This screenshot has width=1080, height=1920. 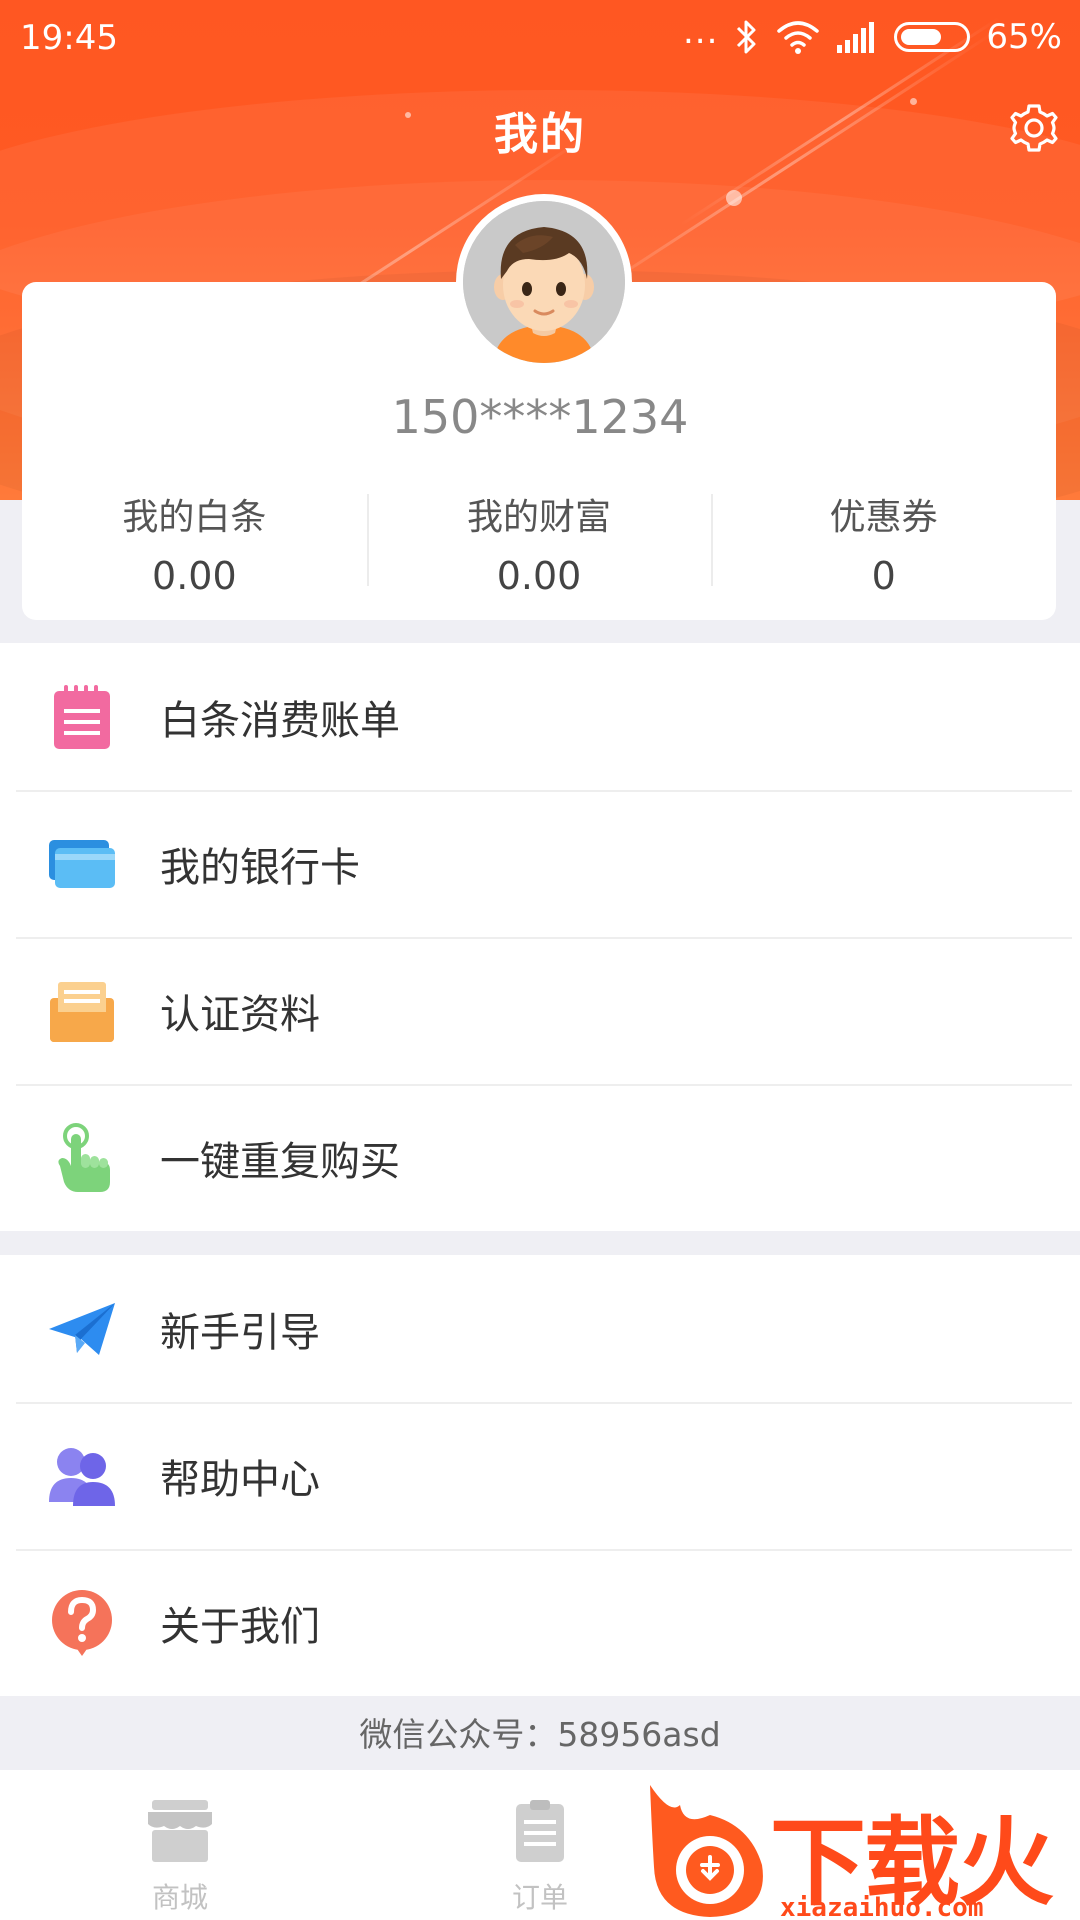 I want to click on stat-value: 0, so click(x=883, y=576).